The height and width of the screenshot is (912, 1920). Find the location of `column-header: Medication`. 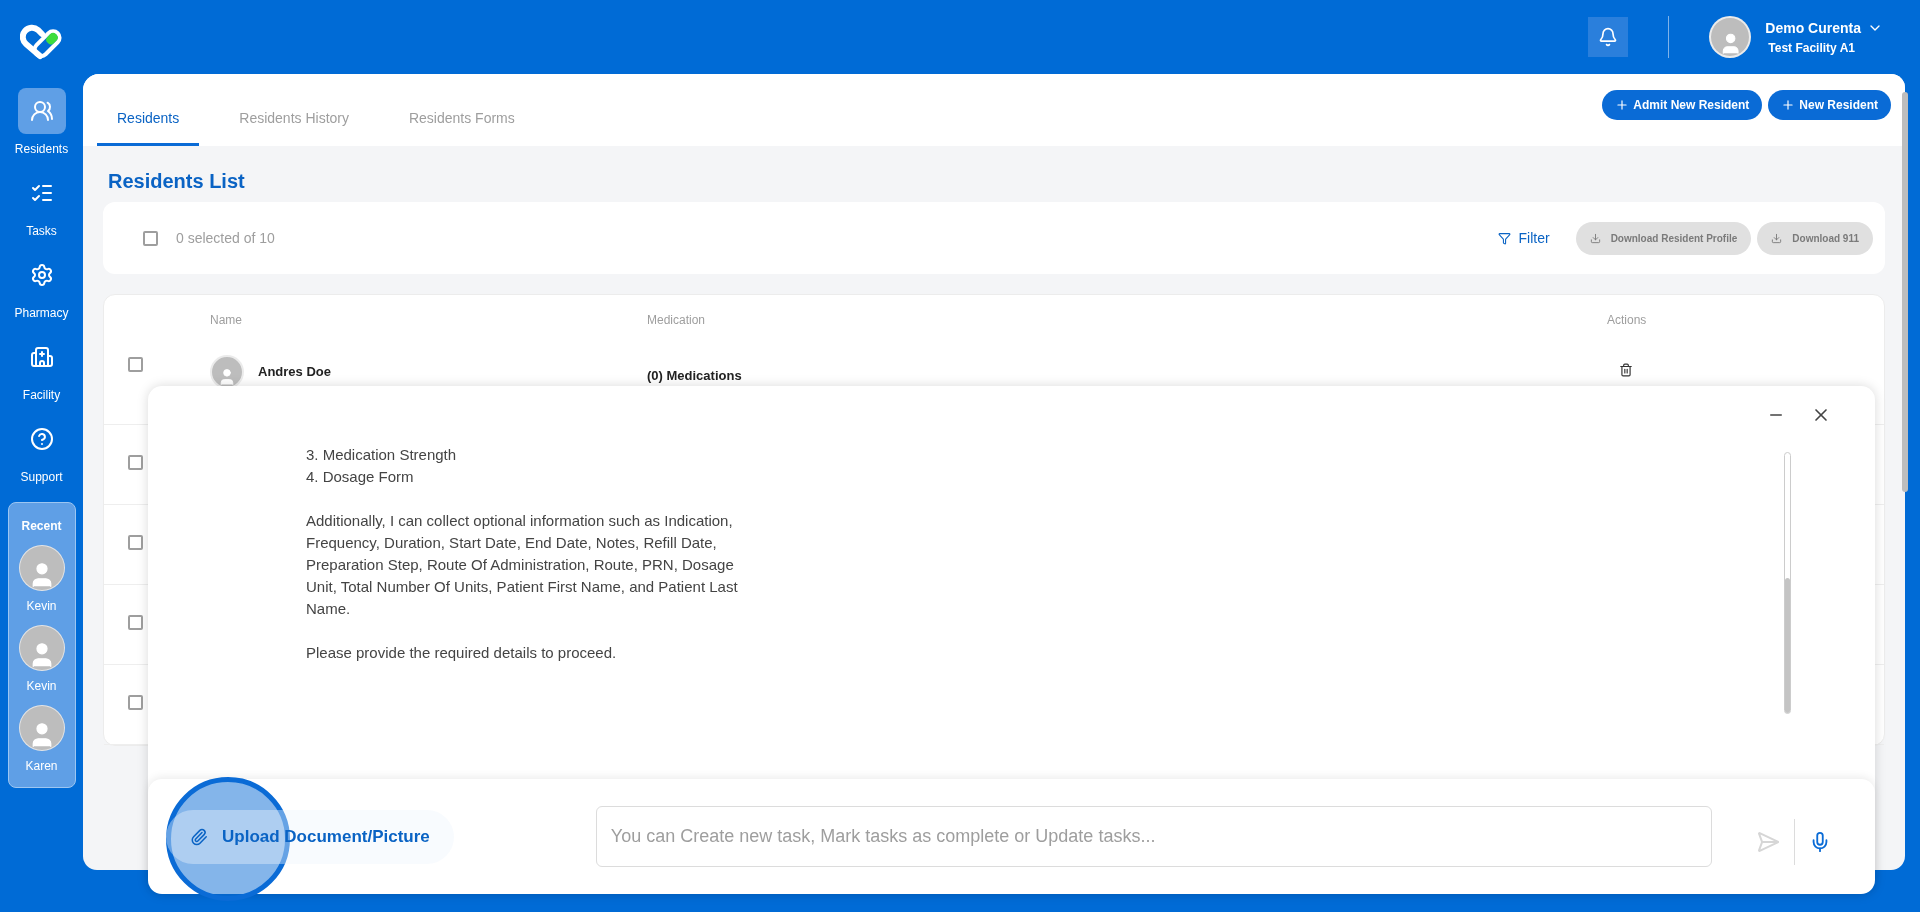

column-header: Medication is located at coordinates (677, 320).